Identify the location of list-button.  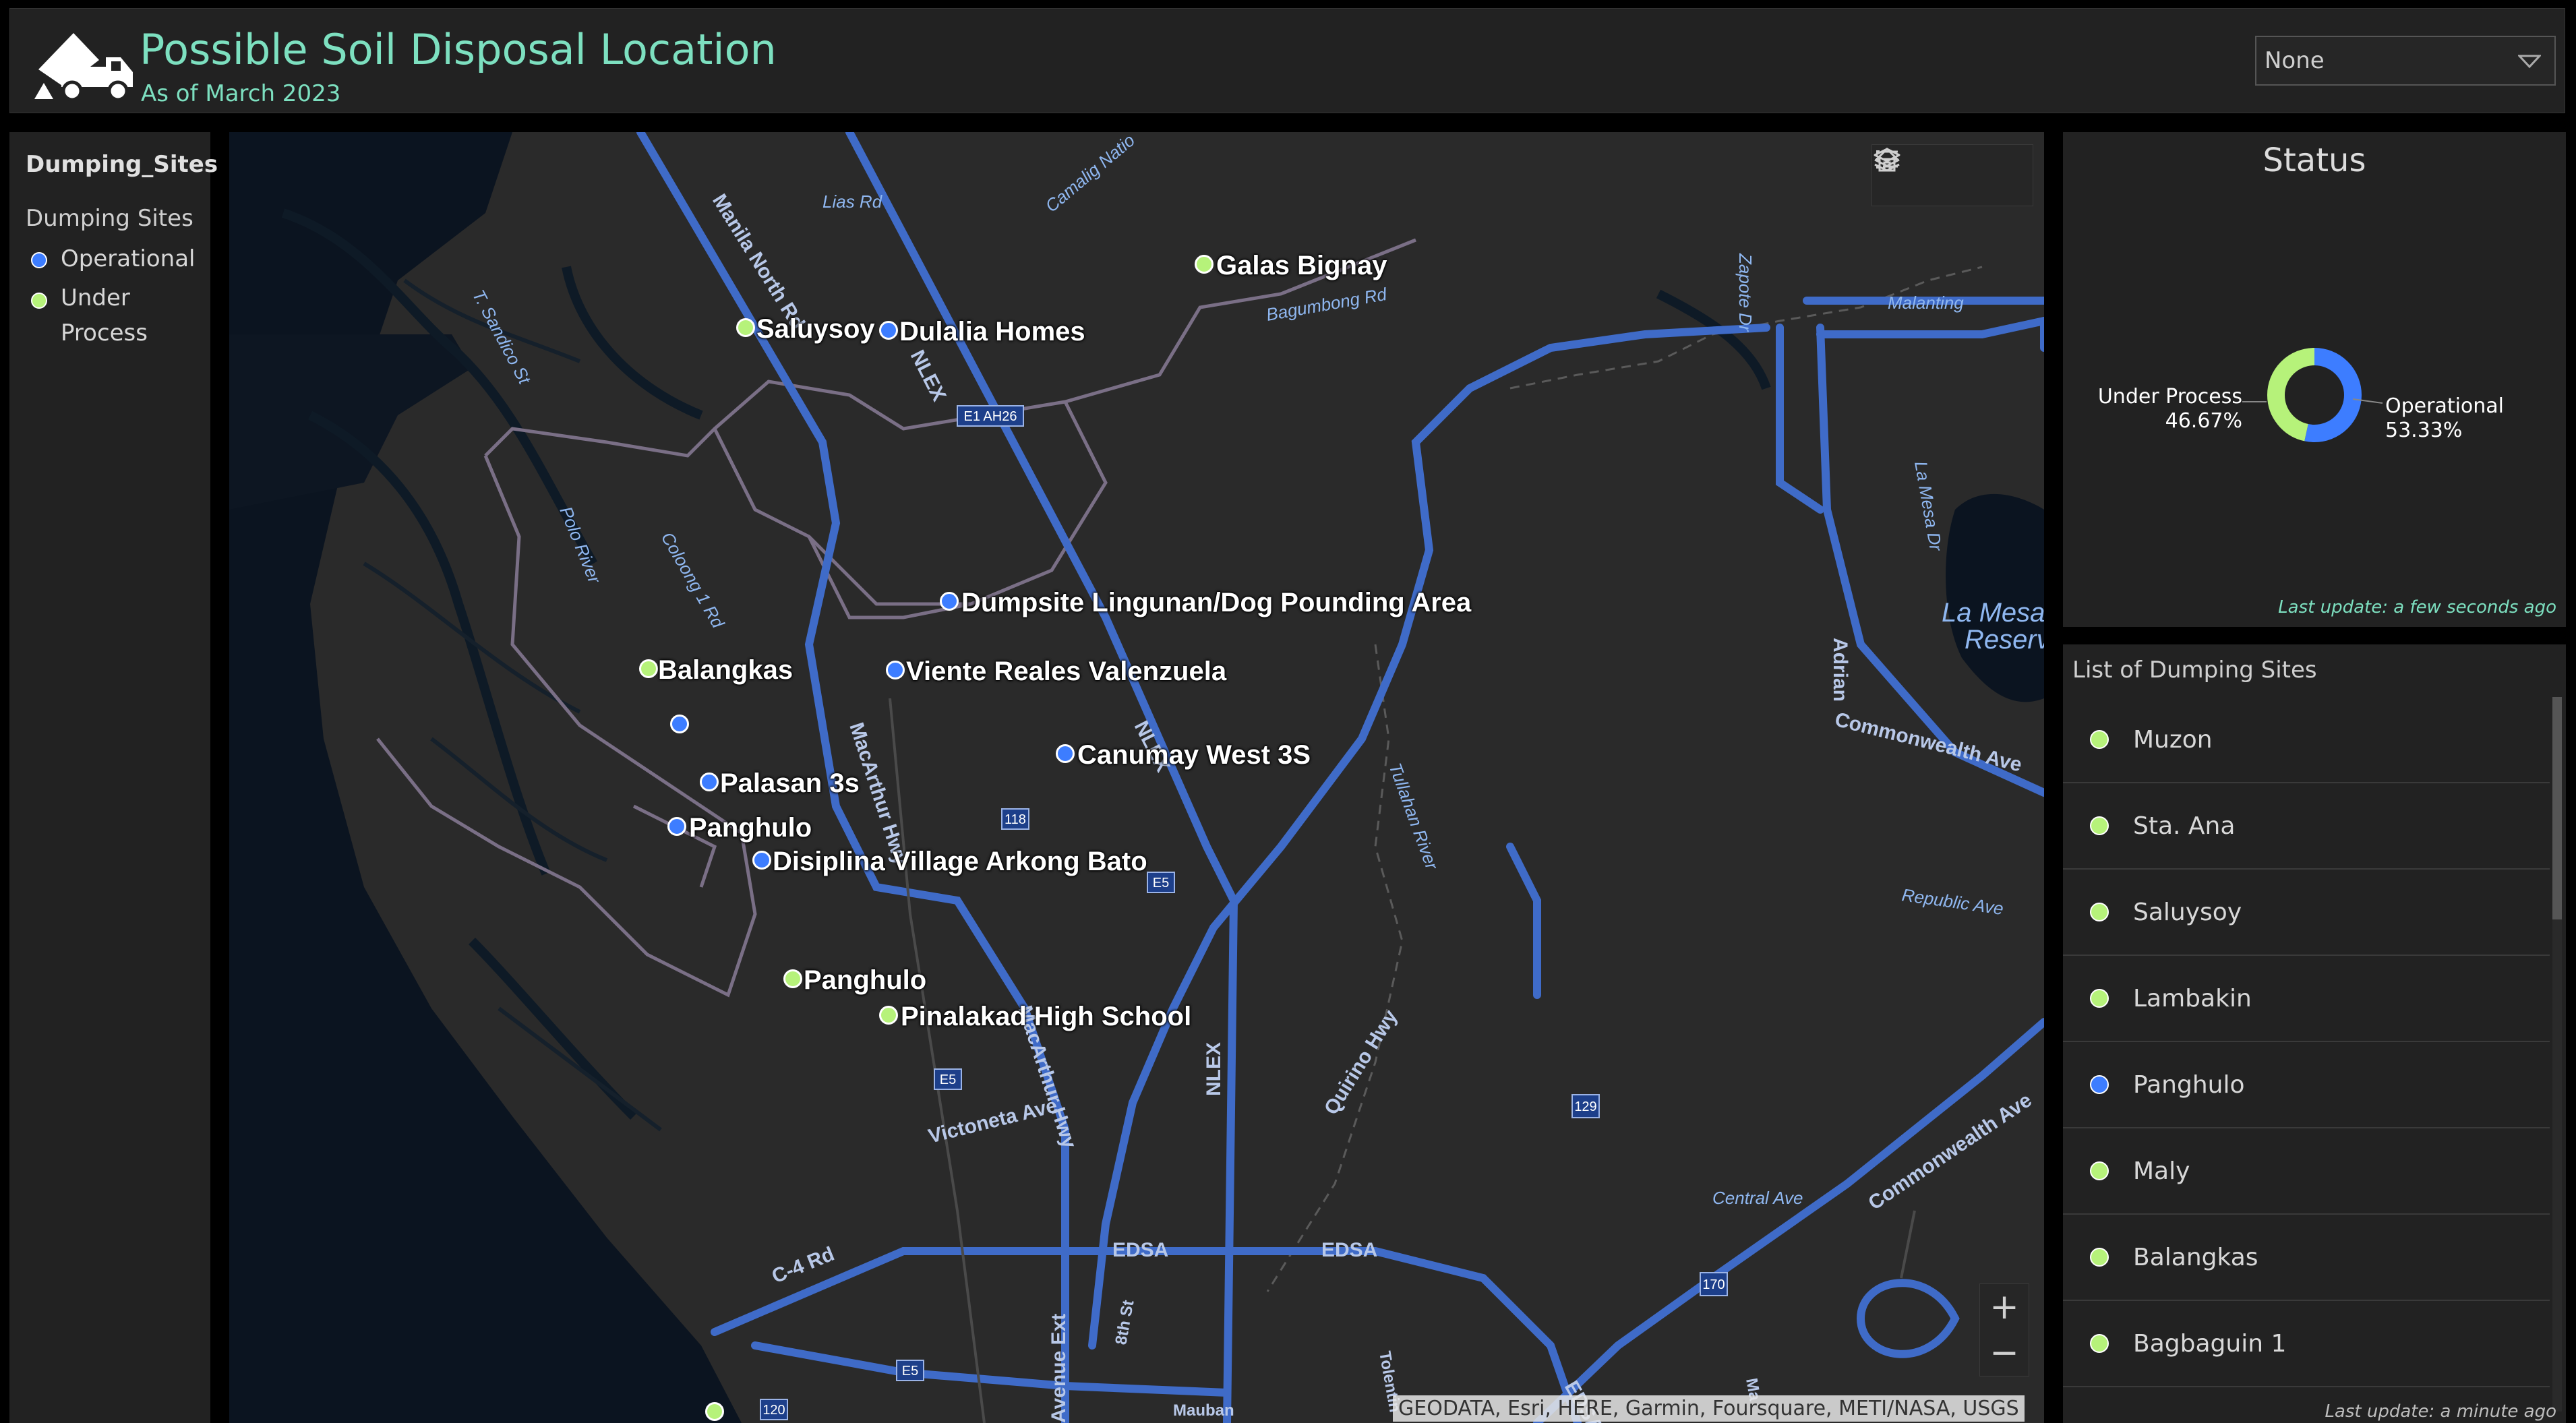
(1927, 175).